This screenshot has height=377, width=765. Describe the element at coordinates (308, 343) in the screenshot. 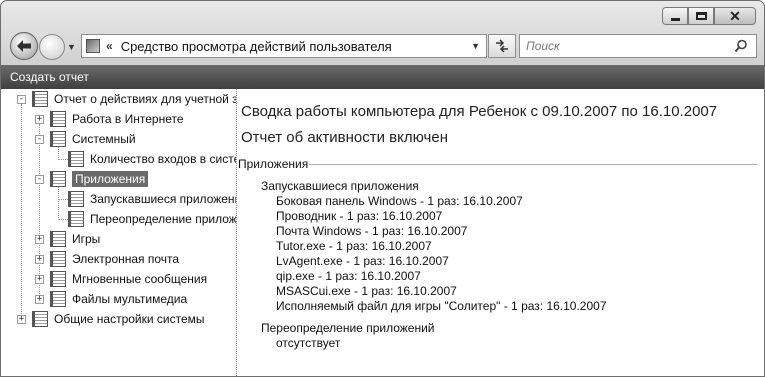

I see `app-overrides-value: отсутствует` at that location.